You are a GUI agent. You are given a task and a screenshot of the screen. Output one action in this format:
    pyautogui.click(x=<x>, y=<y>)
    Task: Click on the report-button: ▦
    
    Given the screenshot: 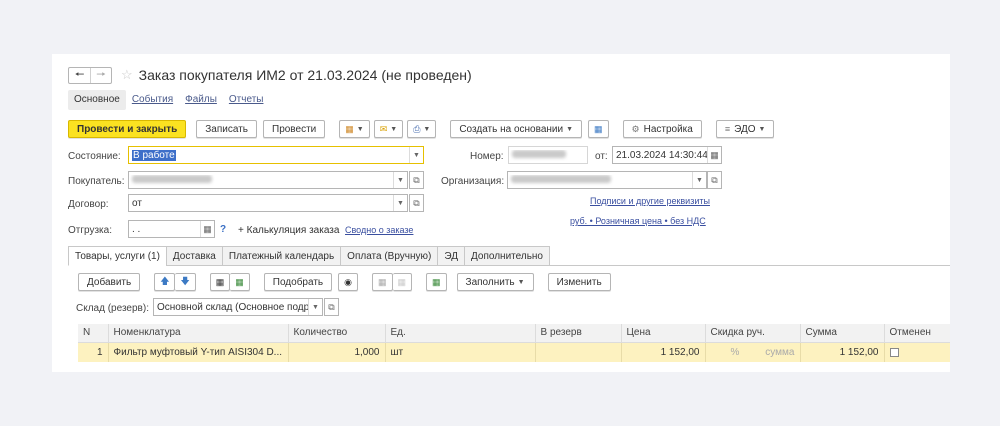 What is the action you would take?
    pyautogui.click(x=598, y=129)
    